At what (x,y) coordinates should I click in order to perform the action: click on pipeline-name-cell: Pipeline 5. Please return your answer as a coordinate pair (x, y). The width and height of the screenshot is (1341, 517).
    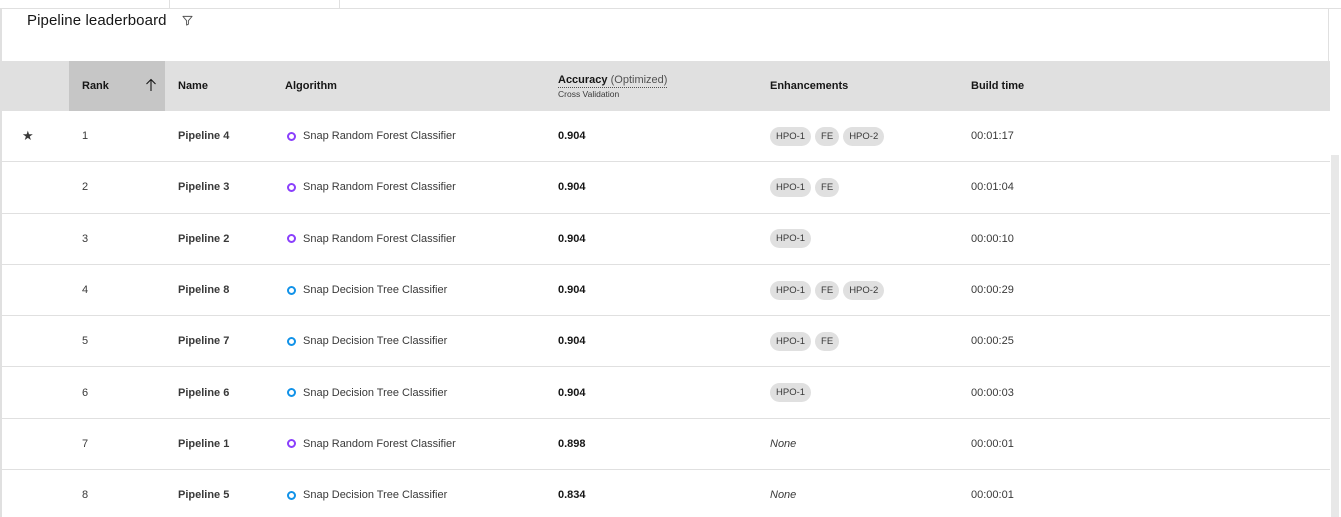
    Looking at the image, I should click on (203, 493).